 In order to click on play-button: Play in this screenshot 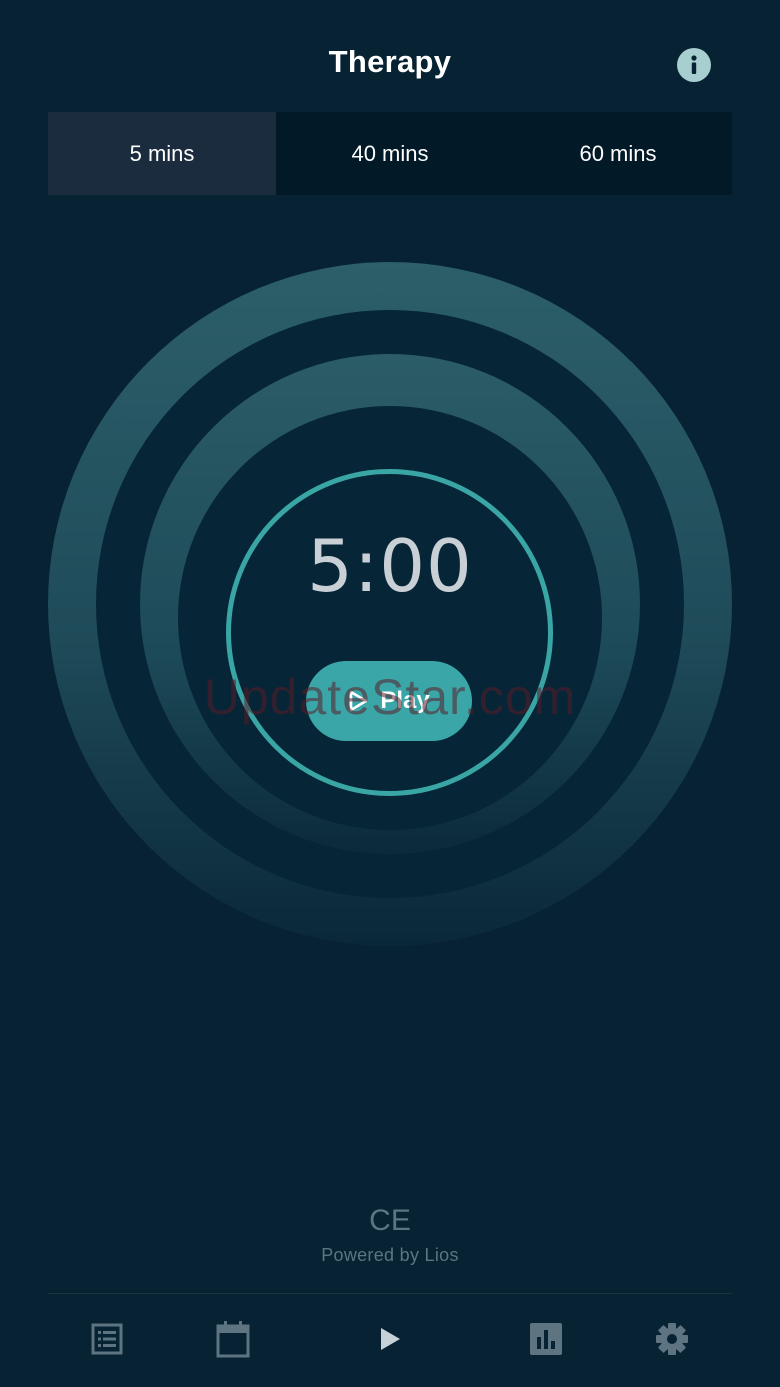, I will do `click(389, 701)`.